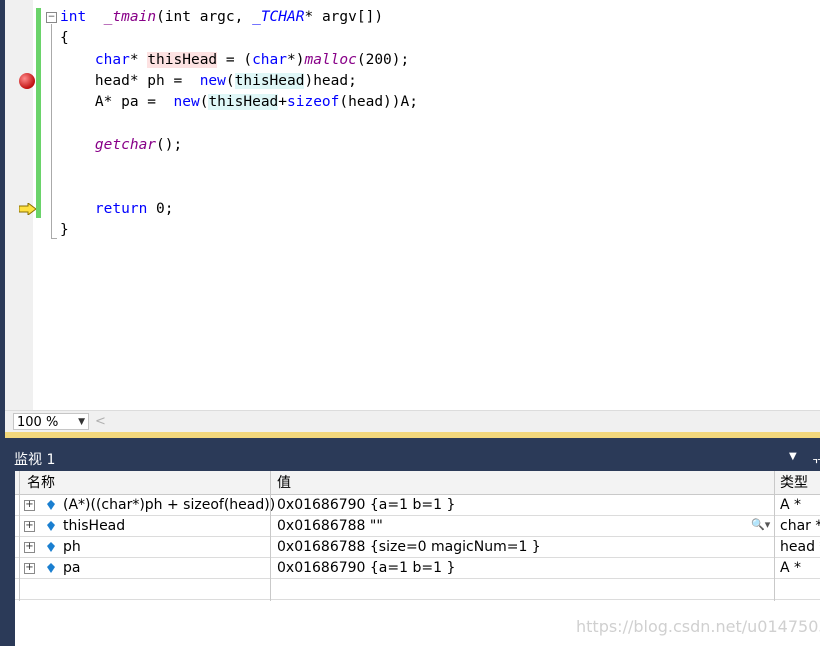 The width and height of the screenshot is (820, 646). I want to click on code-token: (, so click(230, 81).